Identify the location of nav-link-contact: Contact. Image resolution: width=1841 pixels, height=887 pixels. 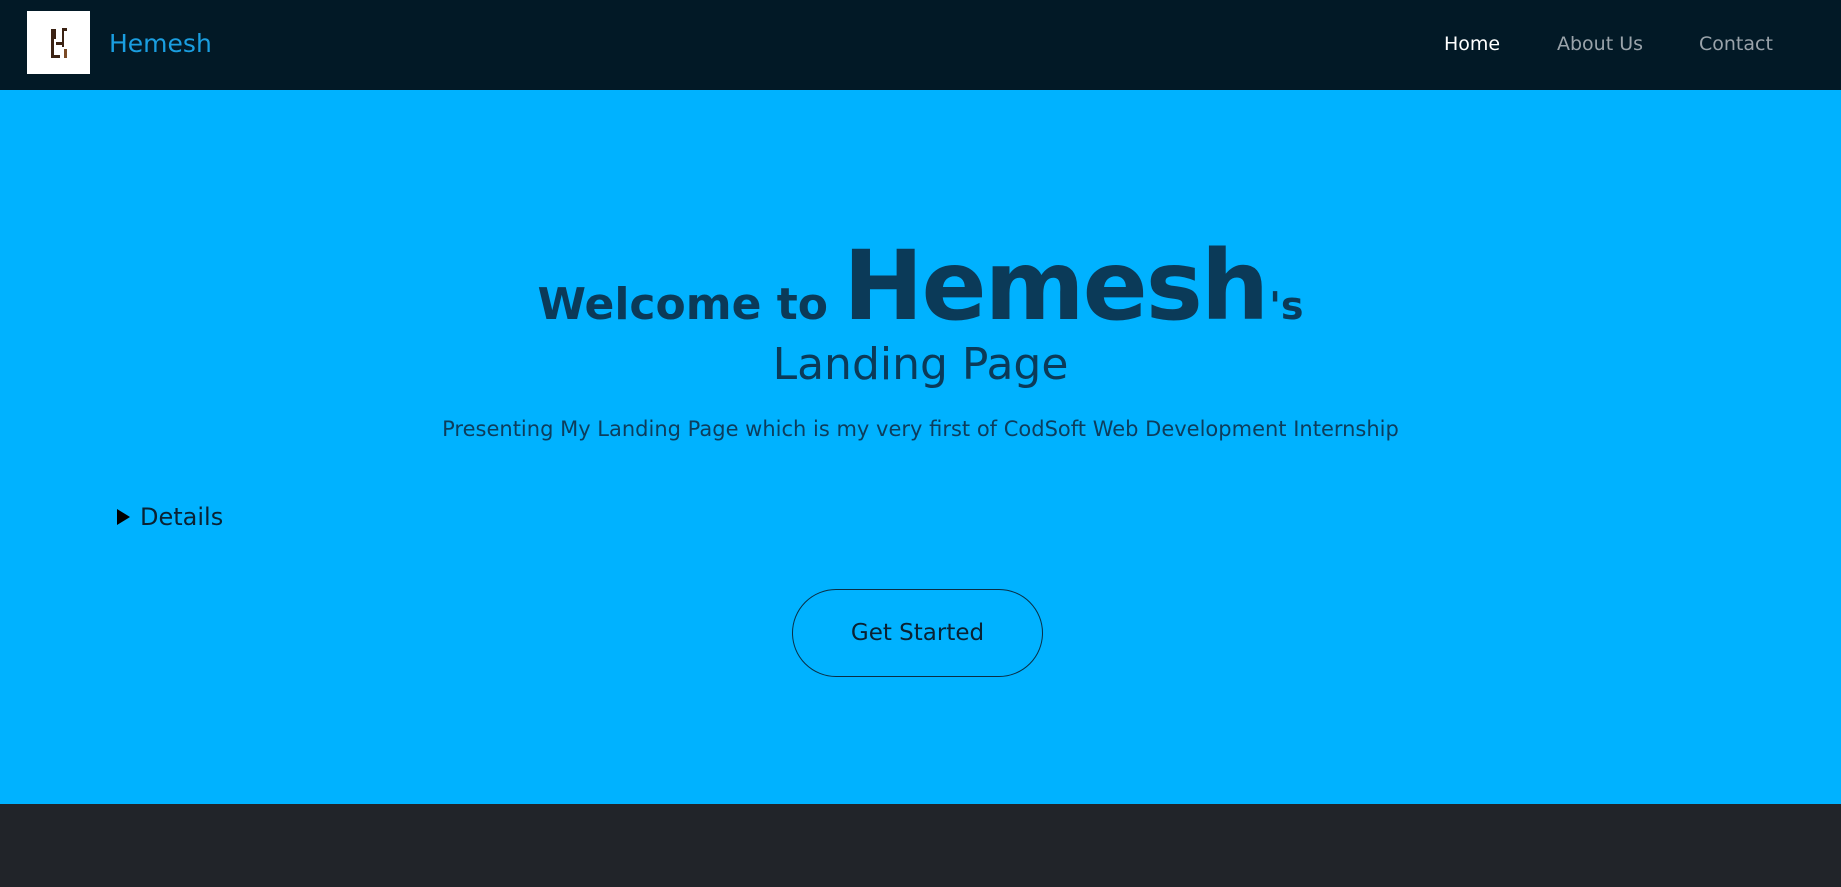
(1736, 44).